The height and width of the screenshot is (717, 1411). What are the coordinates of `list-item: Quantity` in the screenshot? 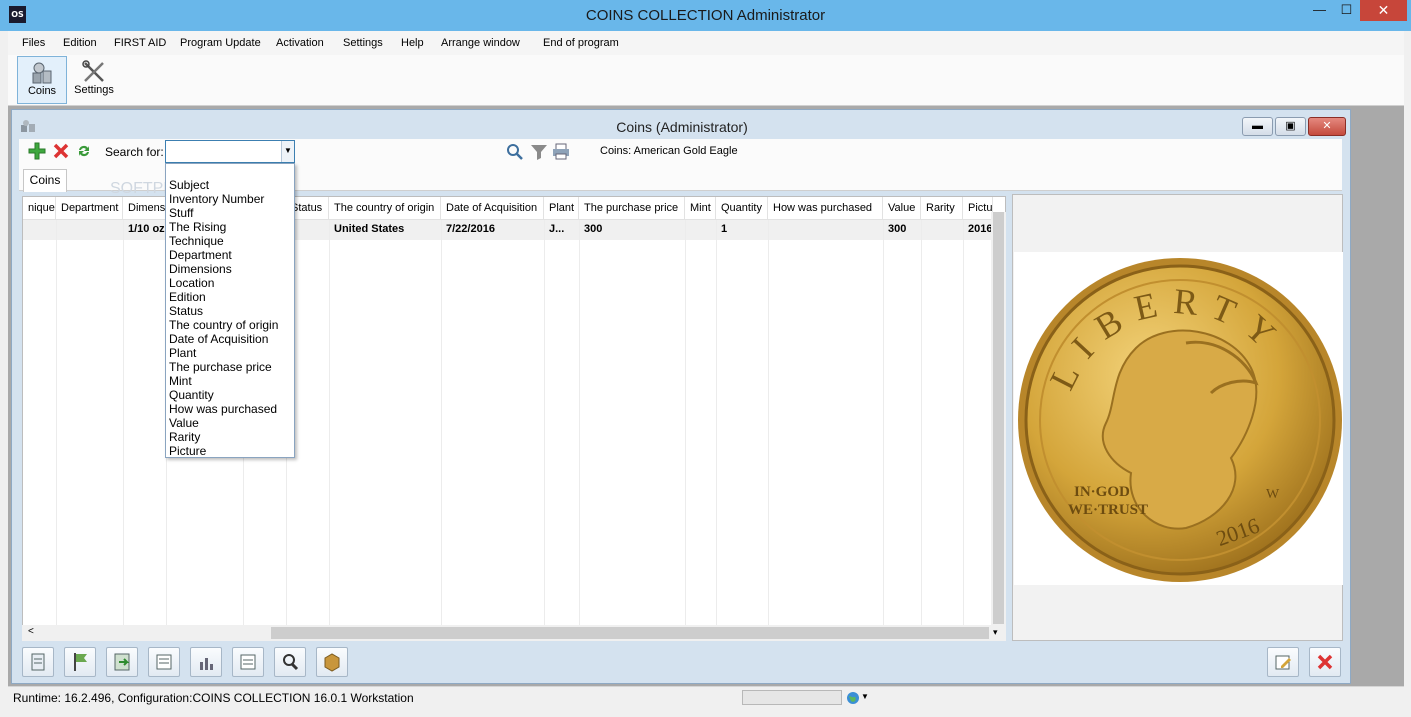 It's located at (191, 395).